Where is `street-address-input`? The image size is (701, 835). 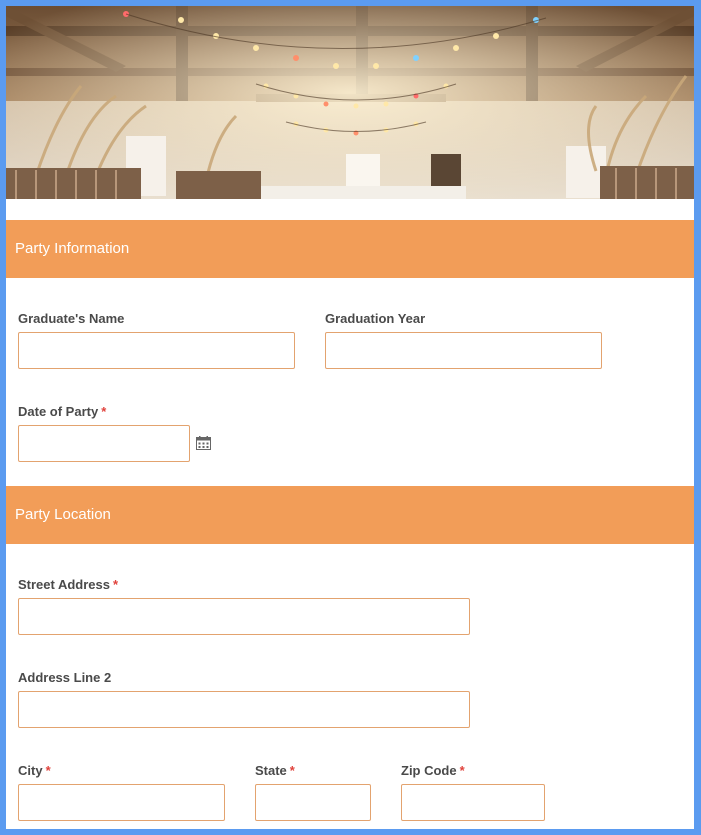 street-address-input is located at coordinates (244, 616).